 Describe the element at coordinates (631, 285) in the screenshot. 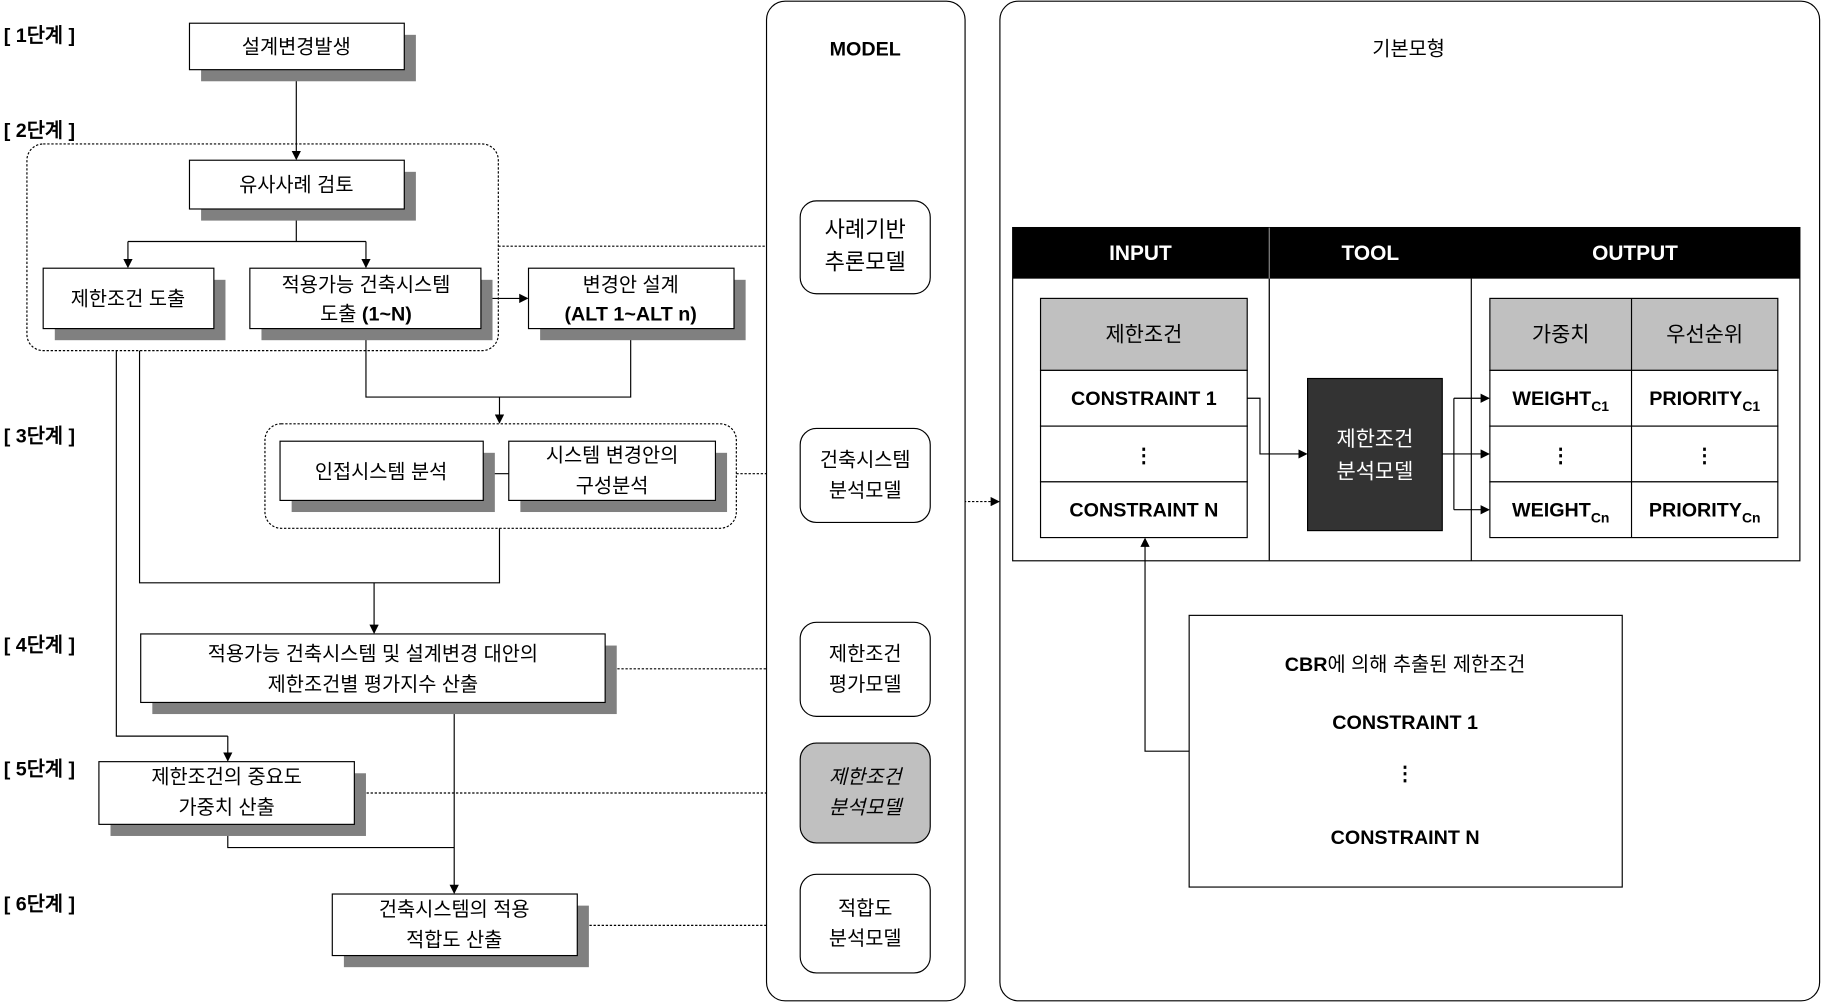

I see `box-label: 변경안 설계` at that location.